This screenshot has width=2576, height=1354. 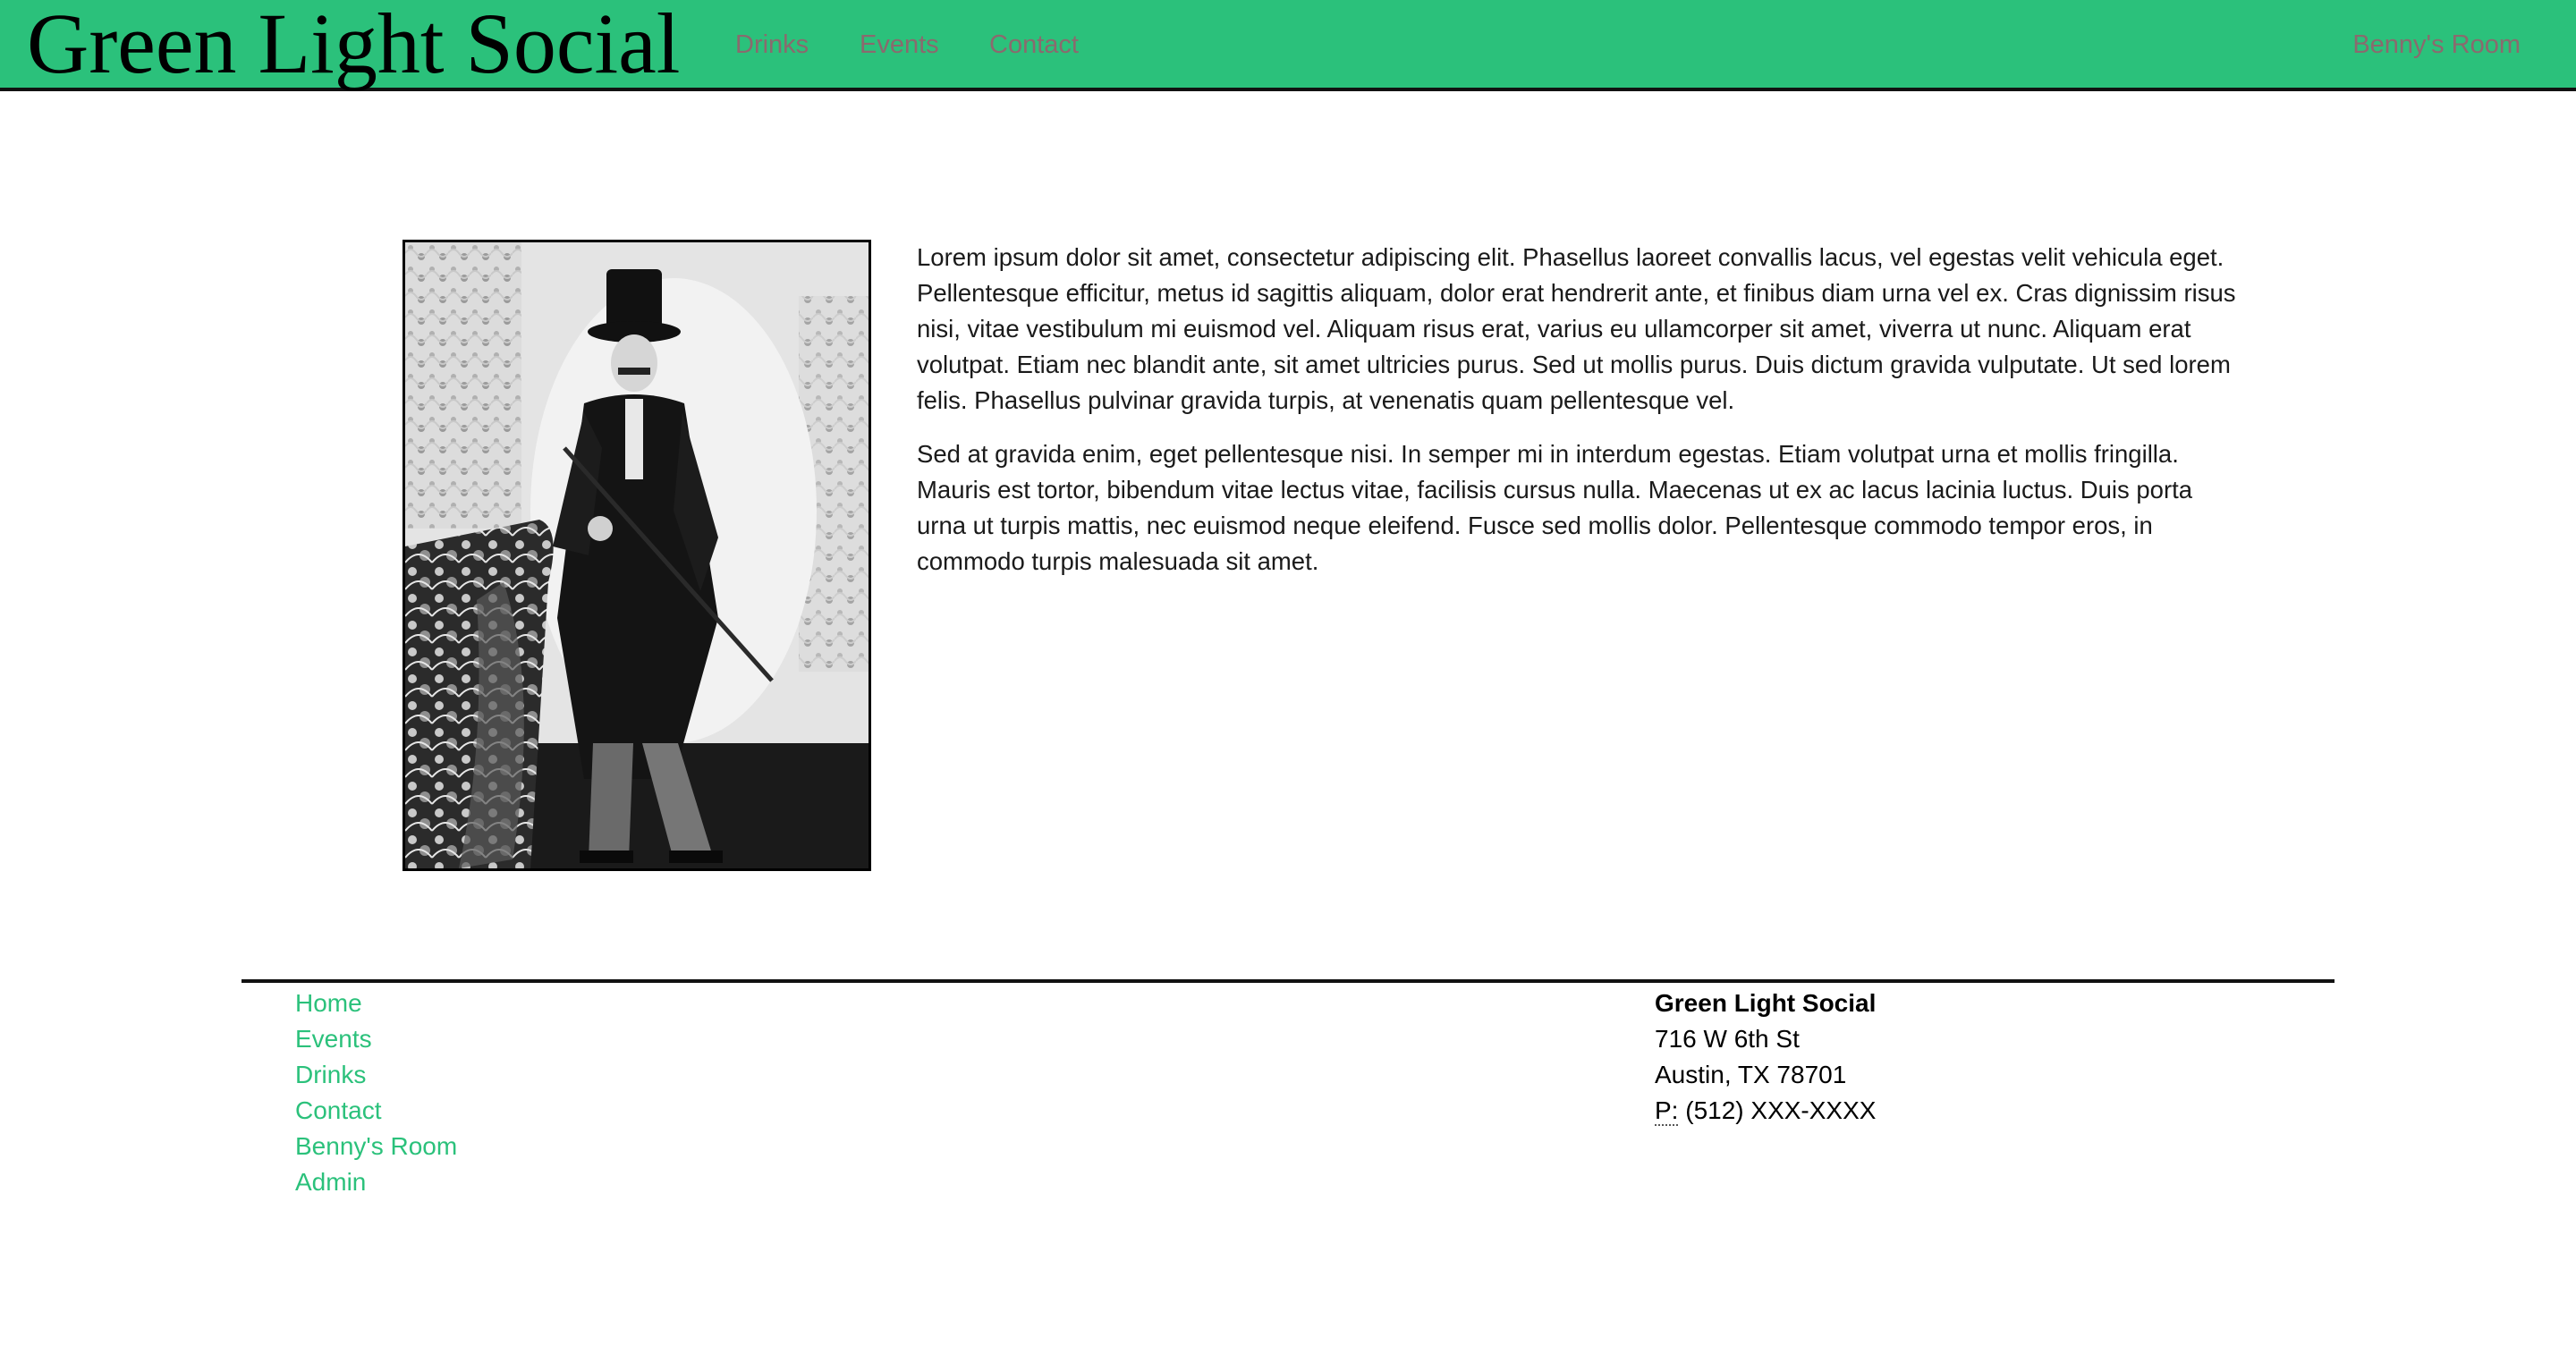 What do you see at coordinates (330, 1074) in the screenshot?
I see `footer-link-drinks: Drinks` at bounding box center [330, 1074].